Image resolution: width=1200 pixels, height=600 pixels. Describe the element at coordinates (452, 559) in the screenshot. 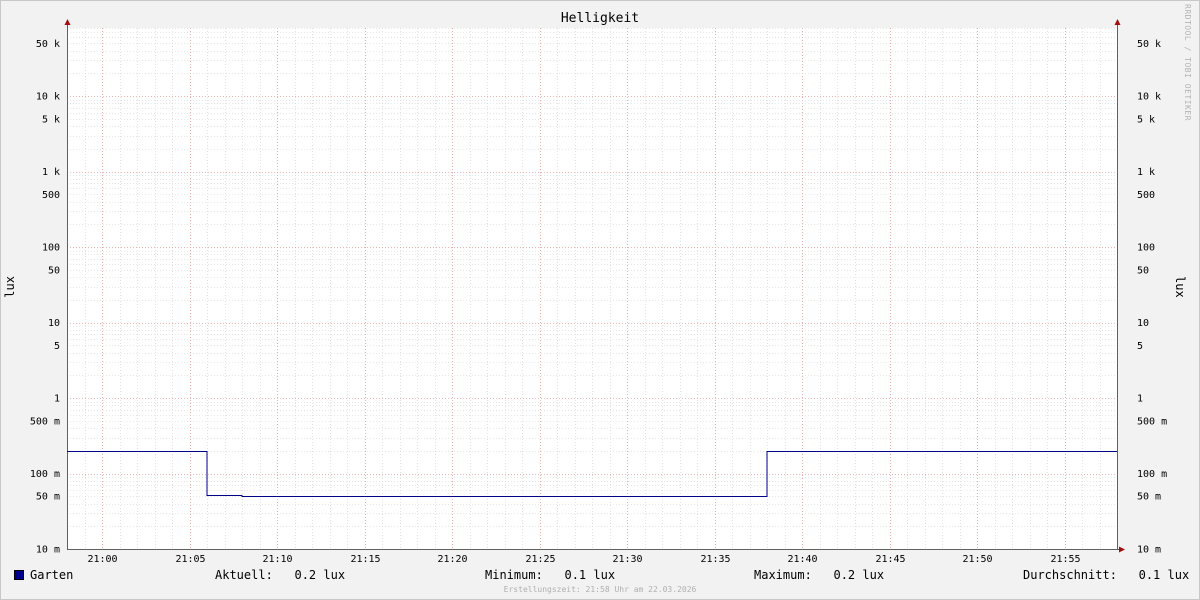

I see `x-tick-label: 21:20` at that location.